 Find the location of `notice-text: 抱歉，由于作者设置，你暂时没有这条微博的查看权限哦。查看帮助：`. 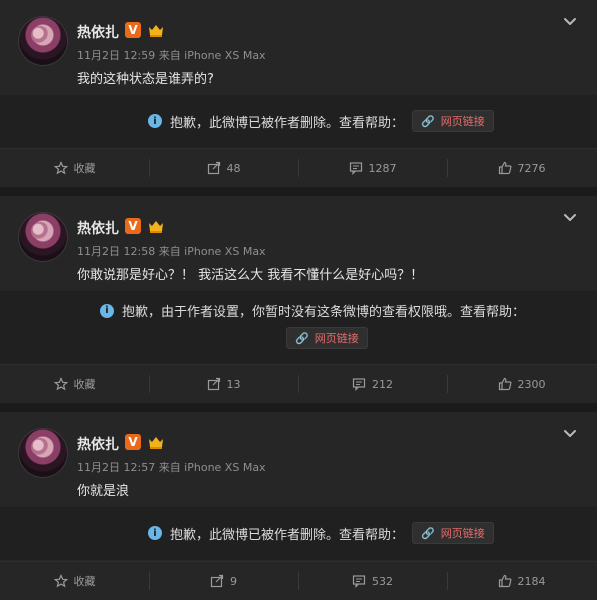

notice-text: 抱歉，由于作者设置，你暂时没有这条微博的查看权限哦。查看帮助： is located at coordinates (324, 312).